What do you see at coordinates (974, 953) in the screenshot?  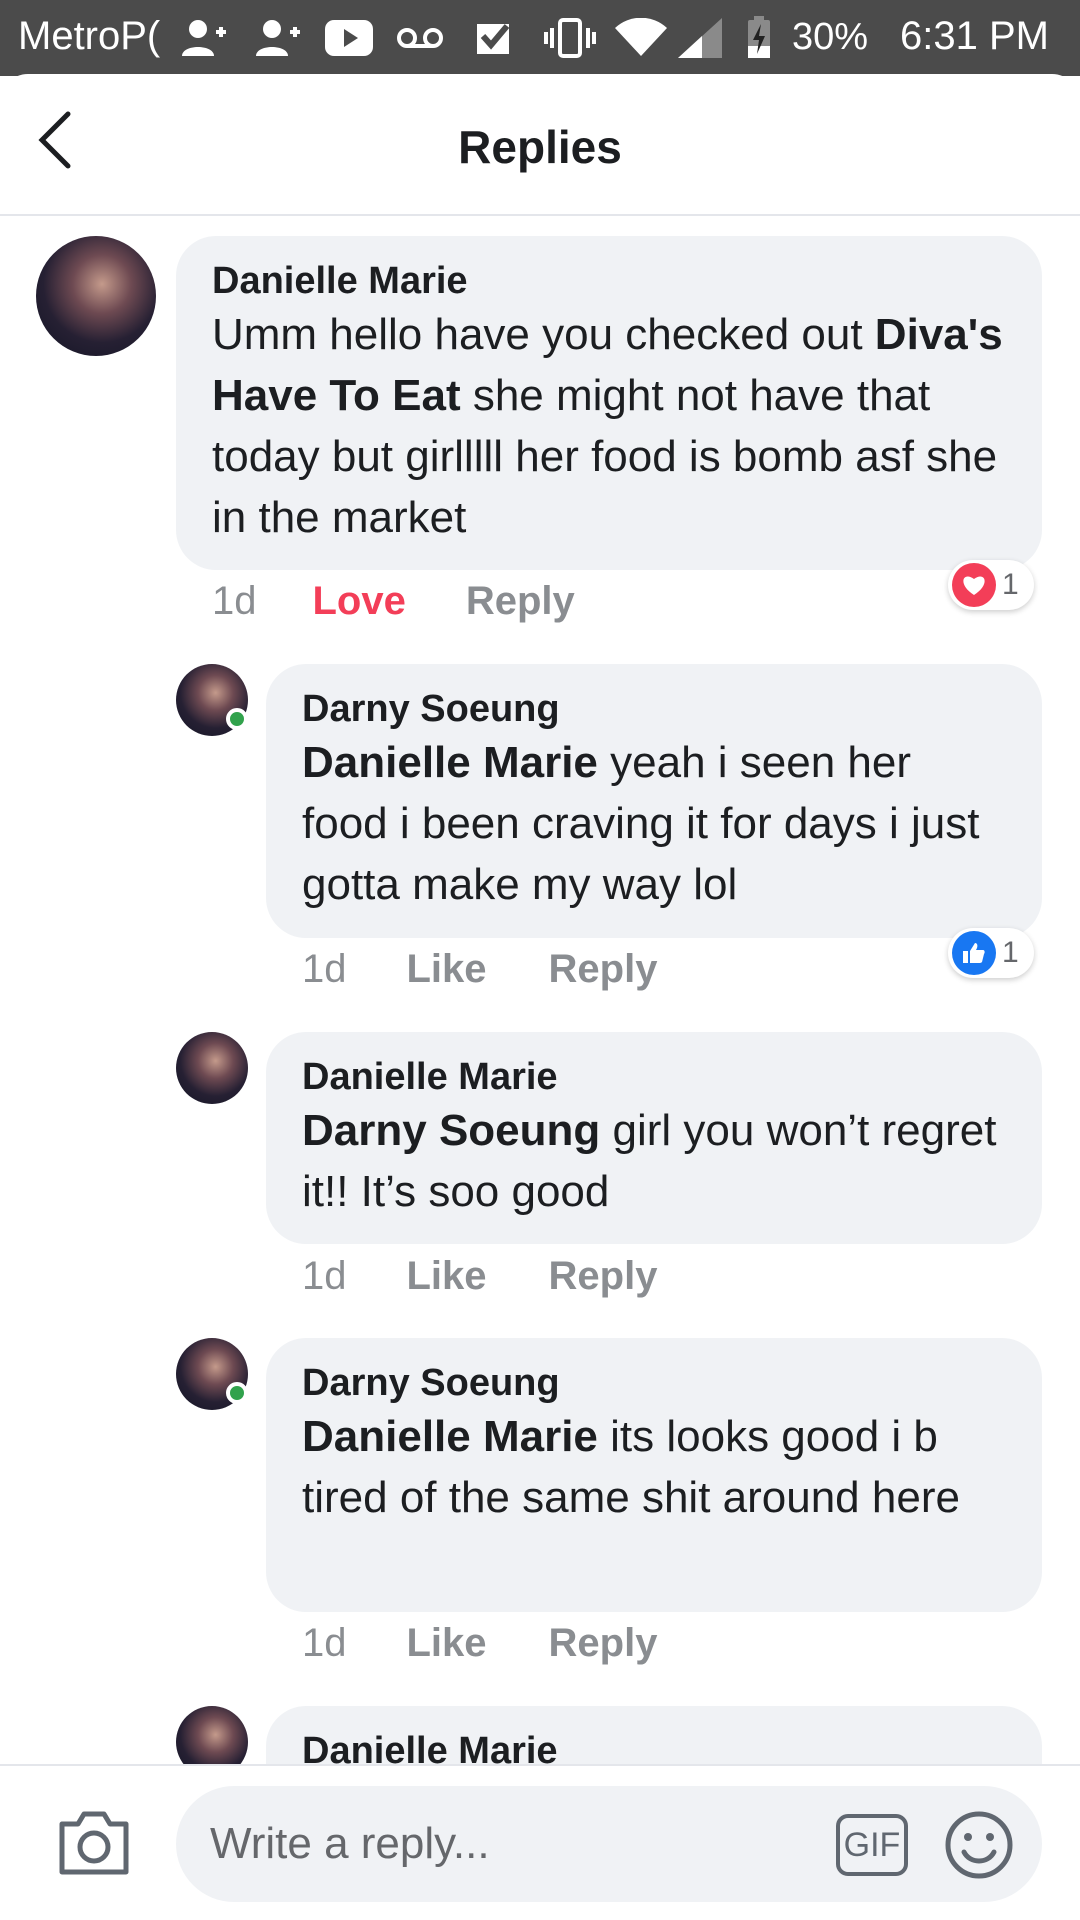 I see `like-icon` at bounding box center [974, 953].